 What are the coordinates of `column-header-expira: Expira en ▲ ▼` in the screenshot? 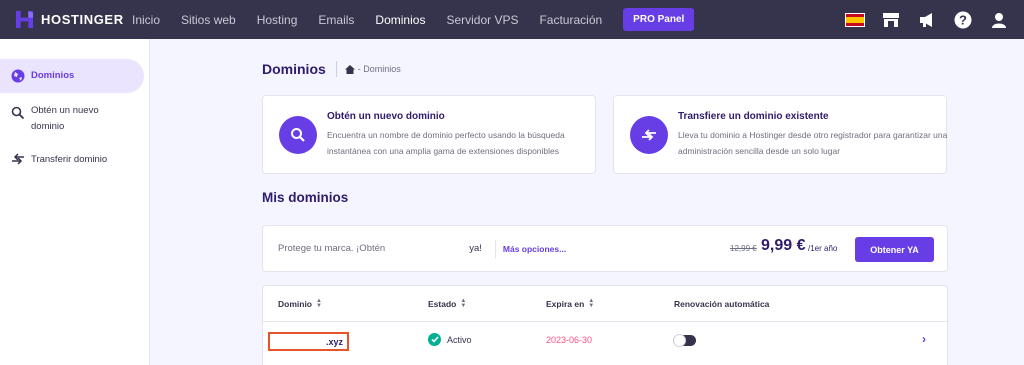 It's located at (570, 303).